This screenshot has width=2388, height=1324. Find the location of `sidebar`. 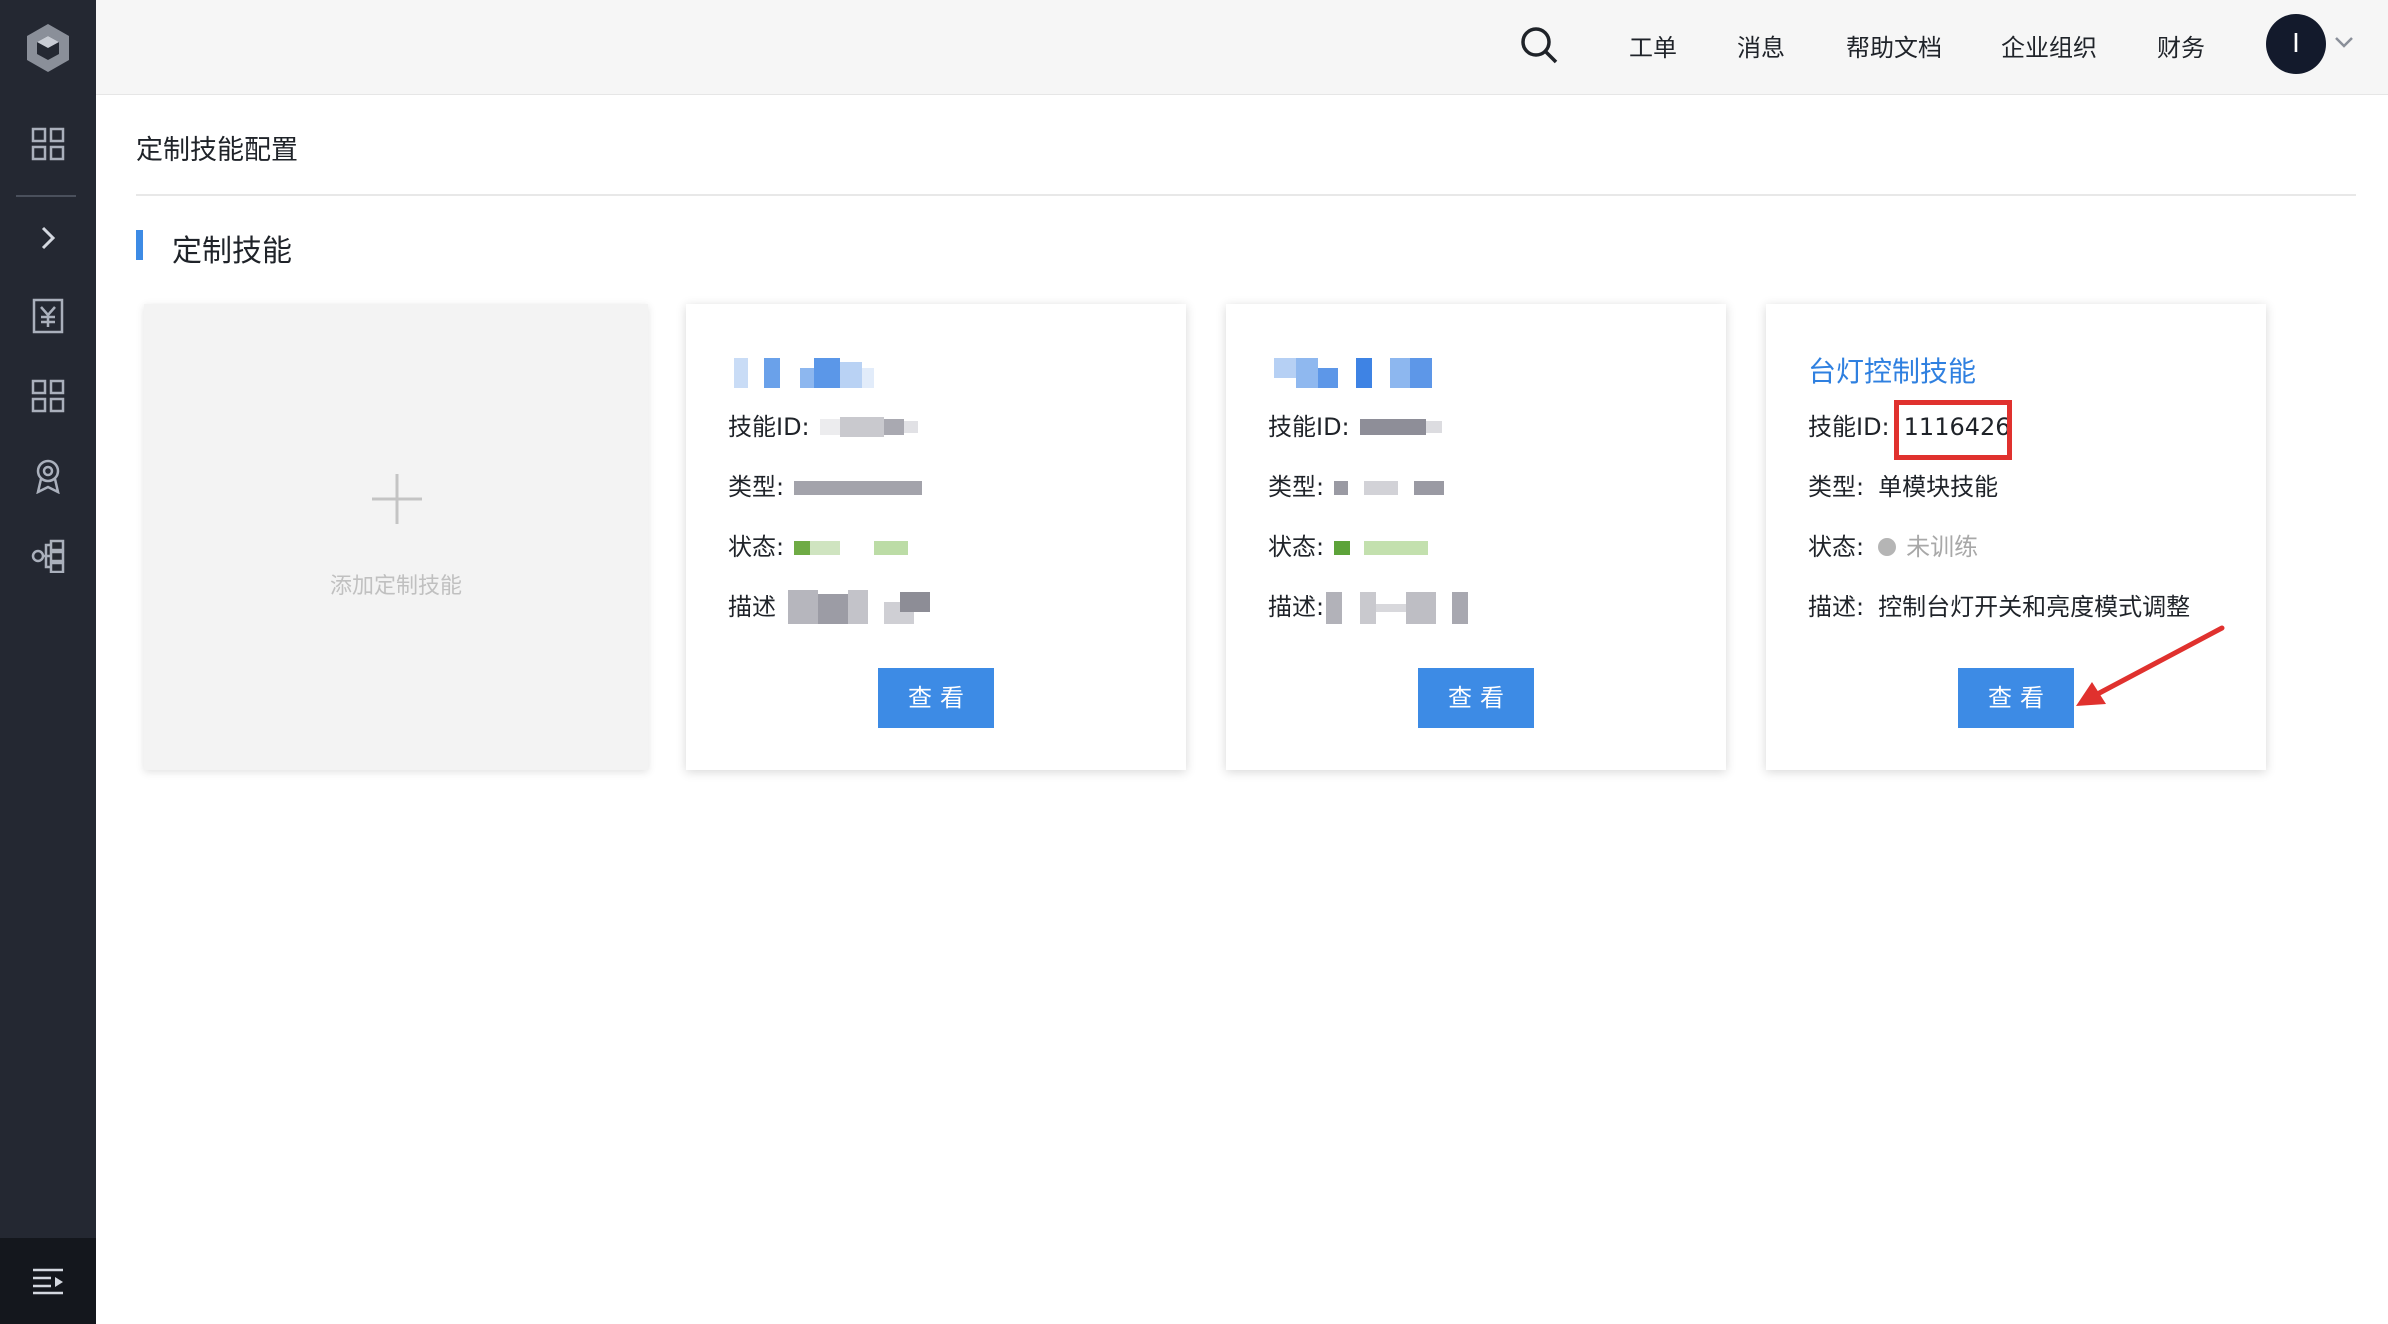

sidebar is located at coordinates (48, 662).